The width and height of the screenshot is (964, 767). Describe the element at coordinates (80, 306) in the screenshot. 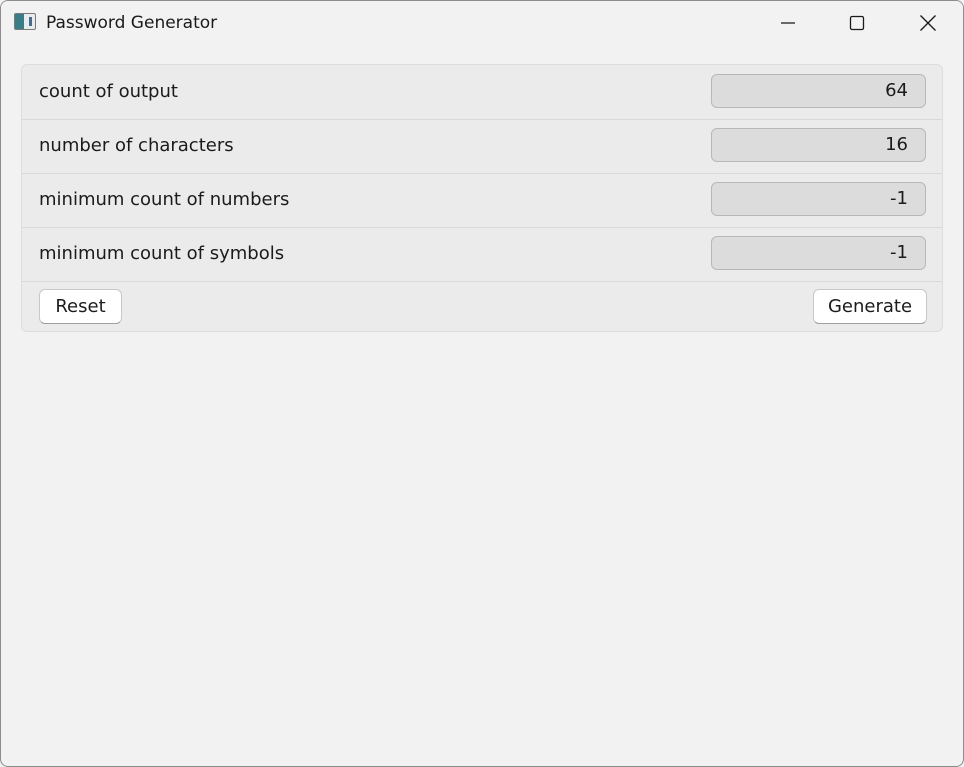

I see `reset-button: Reset` at that location.